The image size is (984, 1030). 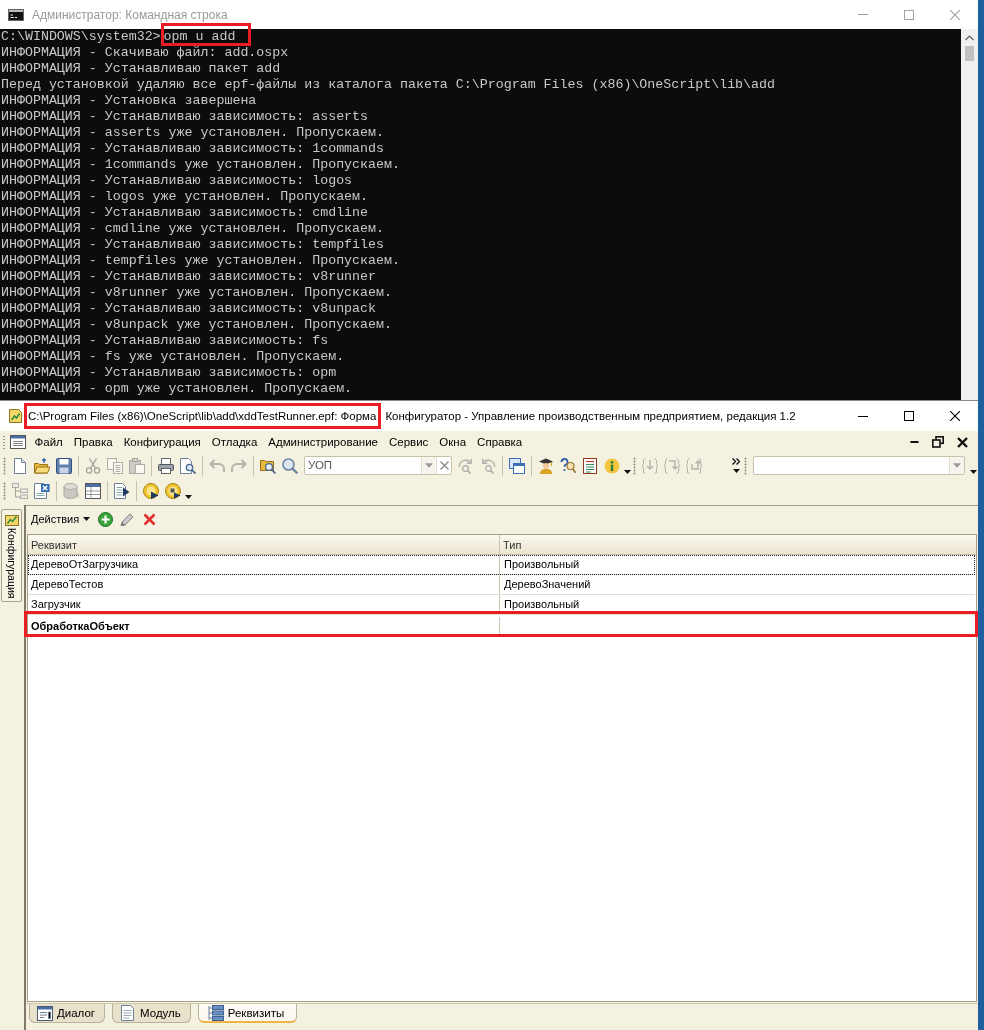 I want to click on menu-item: Конфигурация, so click(x=162, y=442).